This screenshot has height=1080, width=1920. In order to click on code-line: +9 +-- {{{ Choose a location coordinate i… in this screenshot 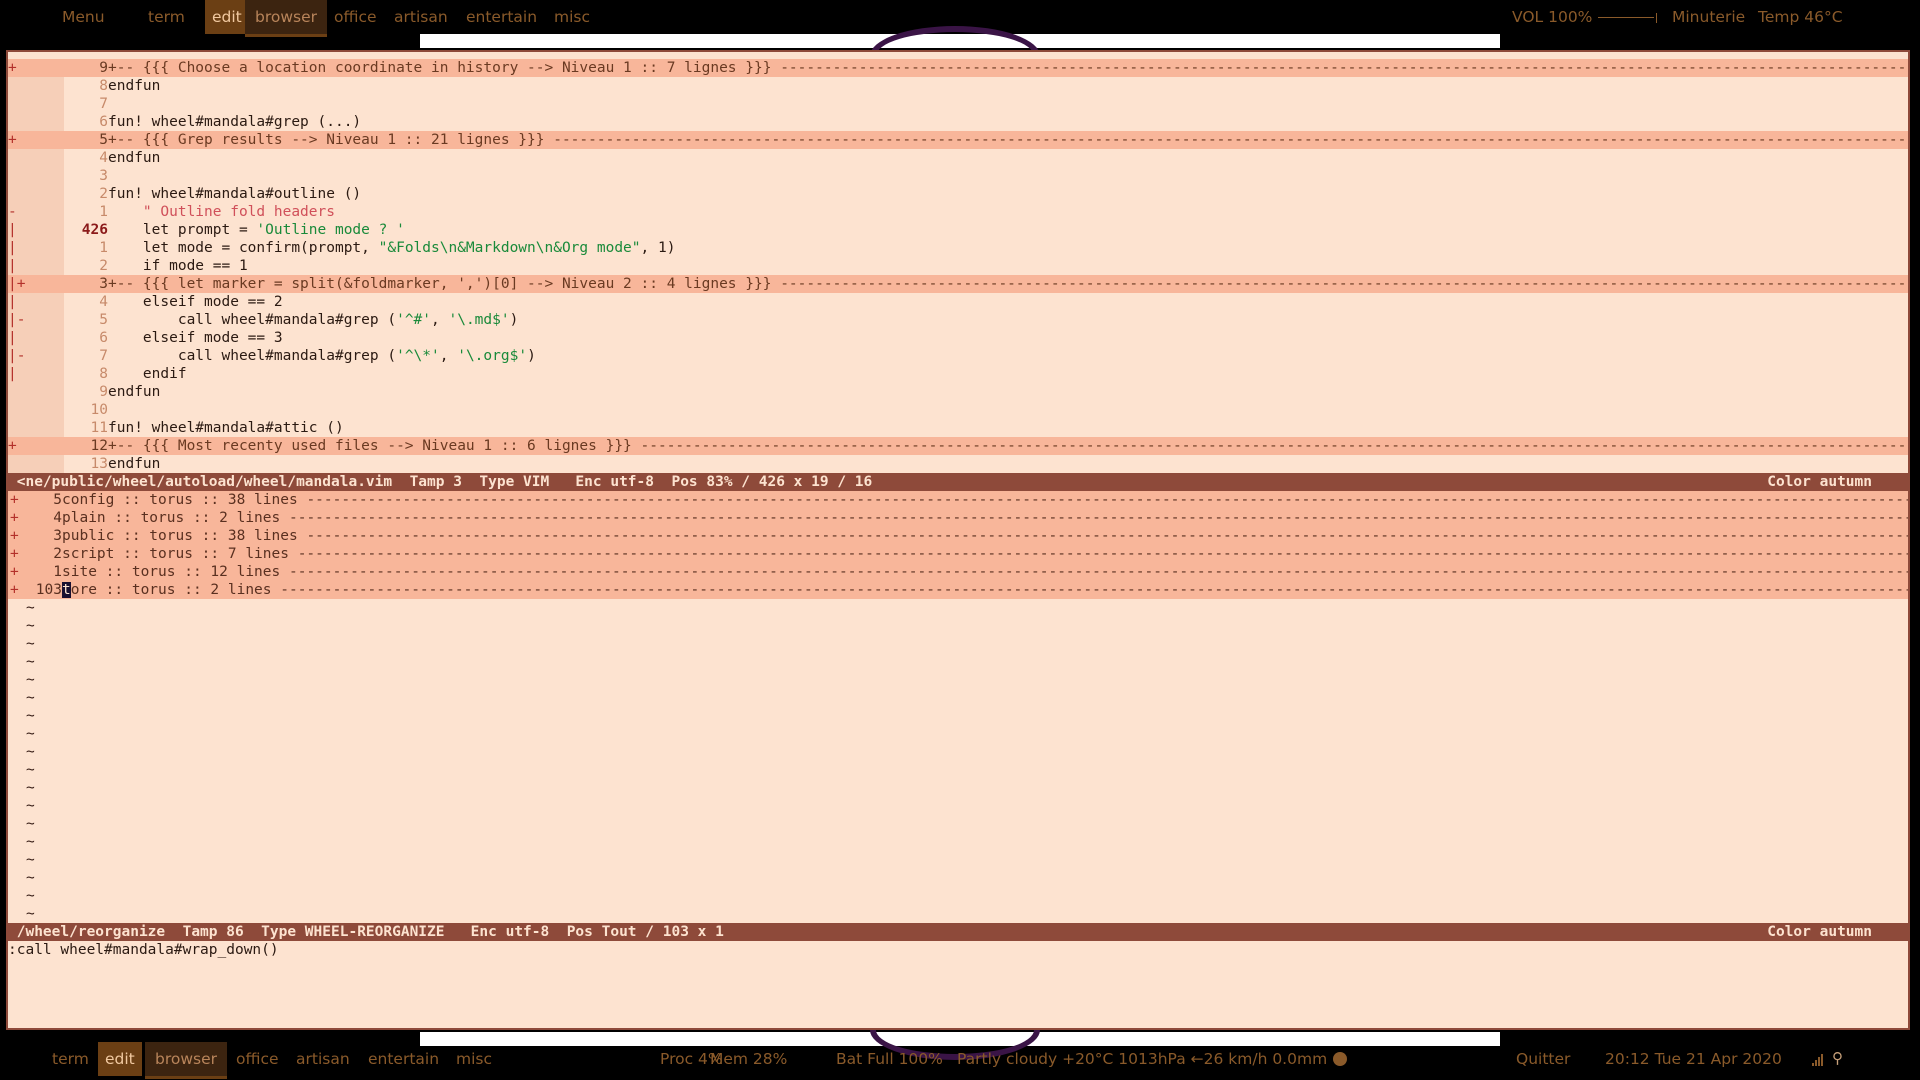, I will do `click(958, 68)`.